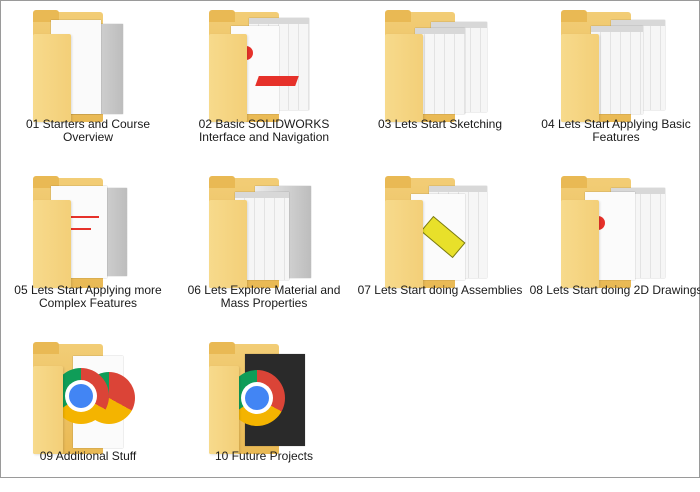 Image resolution: width=700 pixels, height=492 pixels. Describe the element at coordinates (88, 456) in the screenshot. I see `folder-label: 09 Additional Stuff` at that location.